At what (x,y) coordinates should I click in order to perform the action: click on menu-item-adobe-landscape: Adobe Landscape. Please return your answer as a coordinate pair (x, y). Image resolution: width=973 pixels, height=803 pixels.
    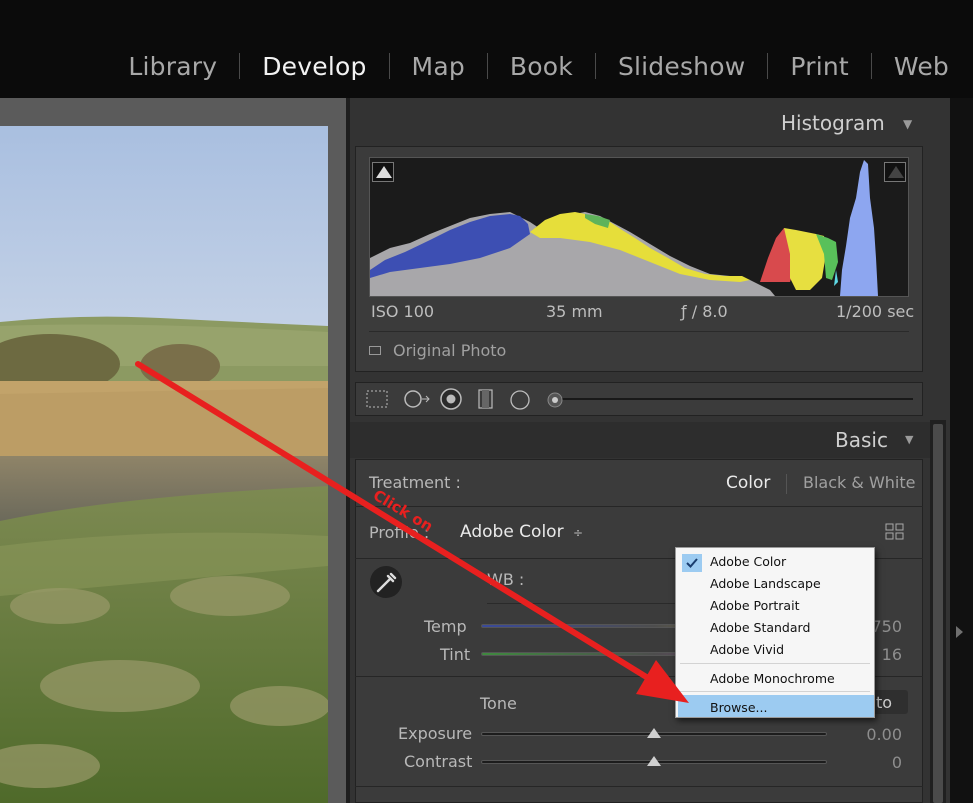
    Looking at the image, I should click on (765, 583).